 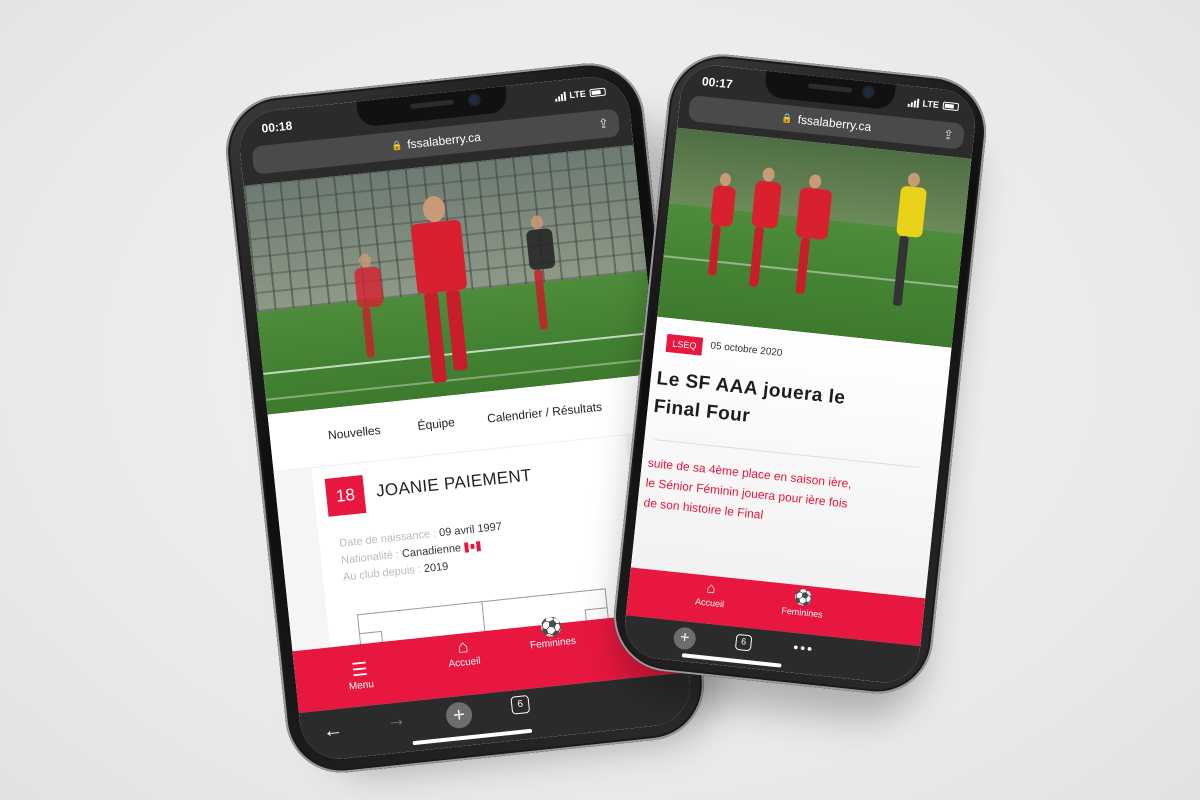 I want to click on nav-menu-button: ☰ Menu, so click(x=360, y=675).